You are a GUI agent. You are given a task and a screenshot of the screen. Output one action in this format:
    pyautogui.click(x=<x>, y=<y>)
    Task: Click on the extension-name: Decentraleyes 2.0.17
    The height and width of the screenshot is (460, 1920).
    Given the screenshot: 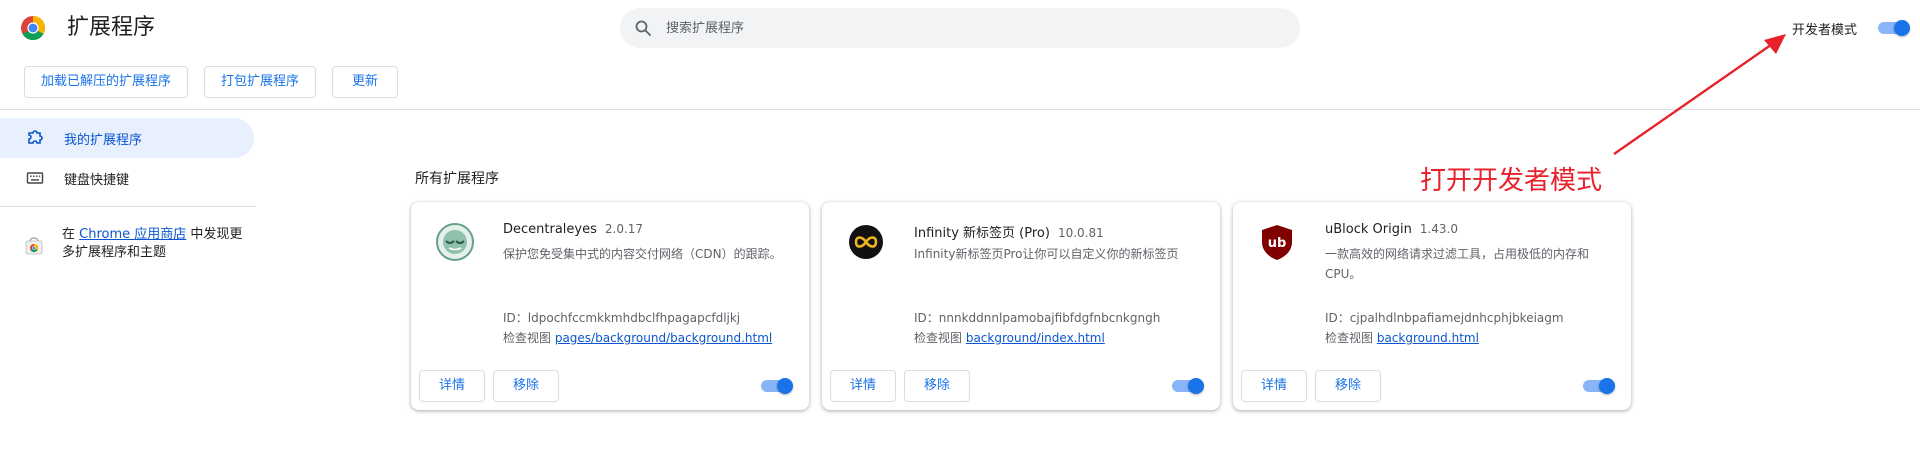 What is the action you would take?
    pyautogui.click(x=573, y=229)
    